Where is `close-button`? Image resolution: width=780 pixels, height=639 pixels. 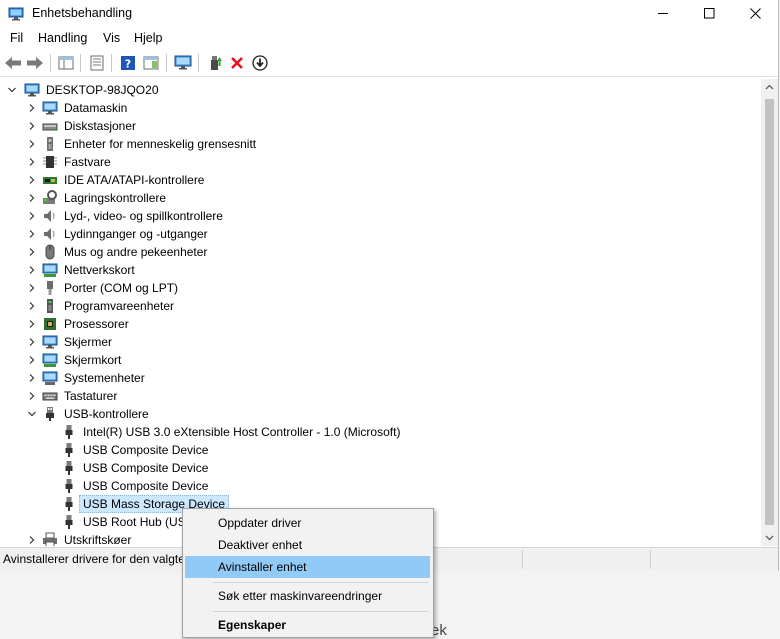 close-button is located at coordinates (755, 13).